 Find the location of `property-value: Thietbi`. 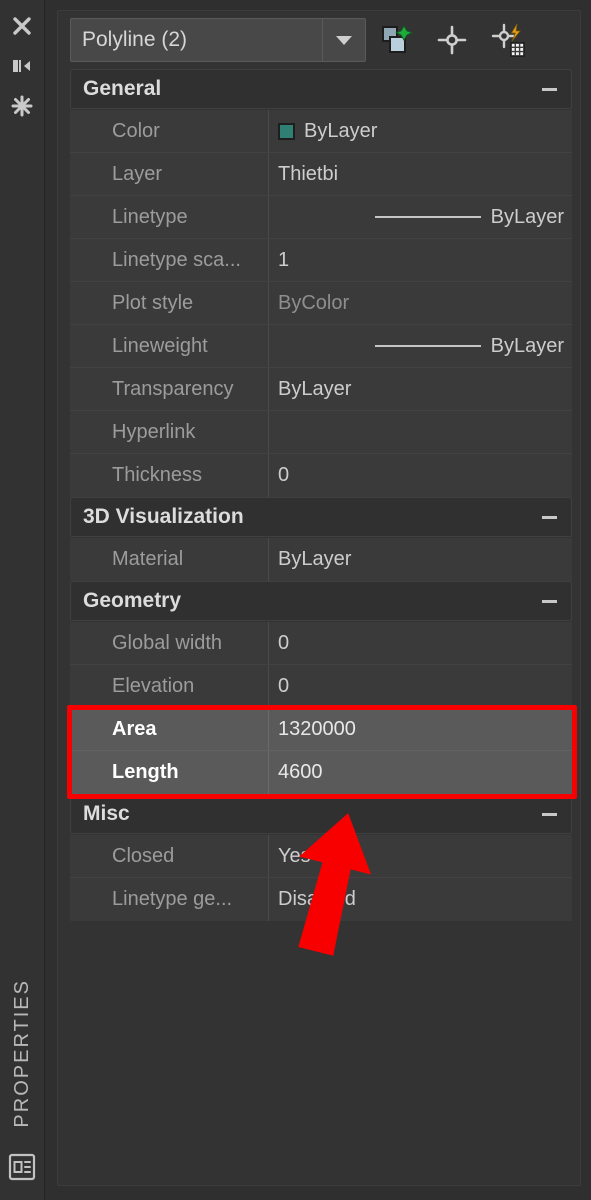

property-value: Thietbi is located at coordinates (420, 174).